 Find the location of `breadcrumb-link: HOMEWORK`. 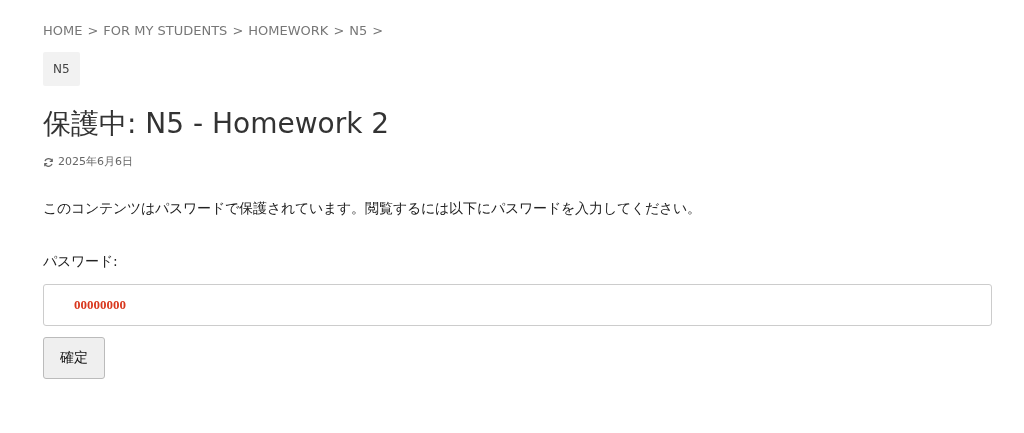

breadcrumb-link: HOMEWORK is located at coordinates (288, 31).